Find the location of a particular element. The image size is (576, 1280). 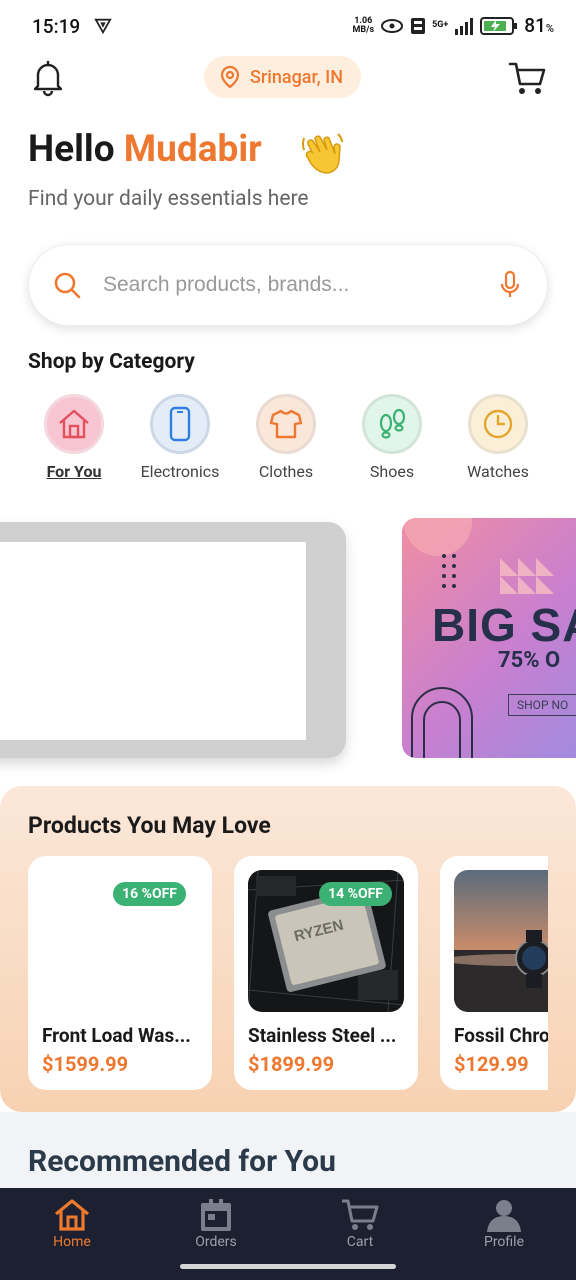

nav-cart: Cart is located at coordinates (360, 1224).